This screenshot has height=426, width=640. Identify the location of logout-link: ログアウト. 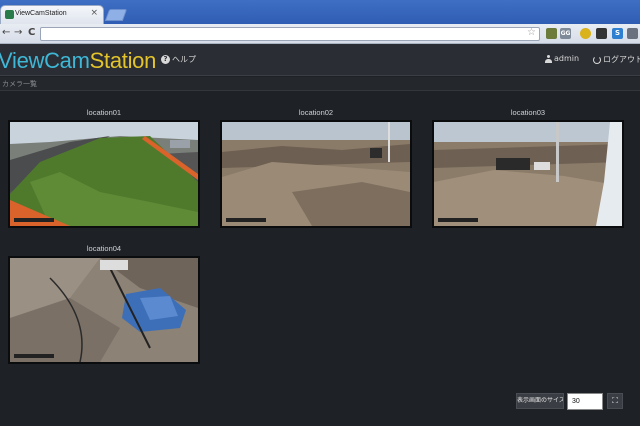
(616, 59).